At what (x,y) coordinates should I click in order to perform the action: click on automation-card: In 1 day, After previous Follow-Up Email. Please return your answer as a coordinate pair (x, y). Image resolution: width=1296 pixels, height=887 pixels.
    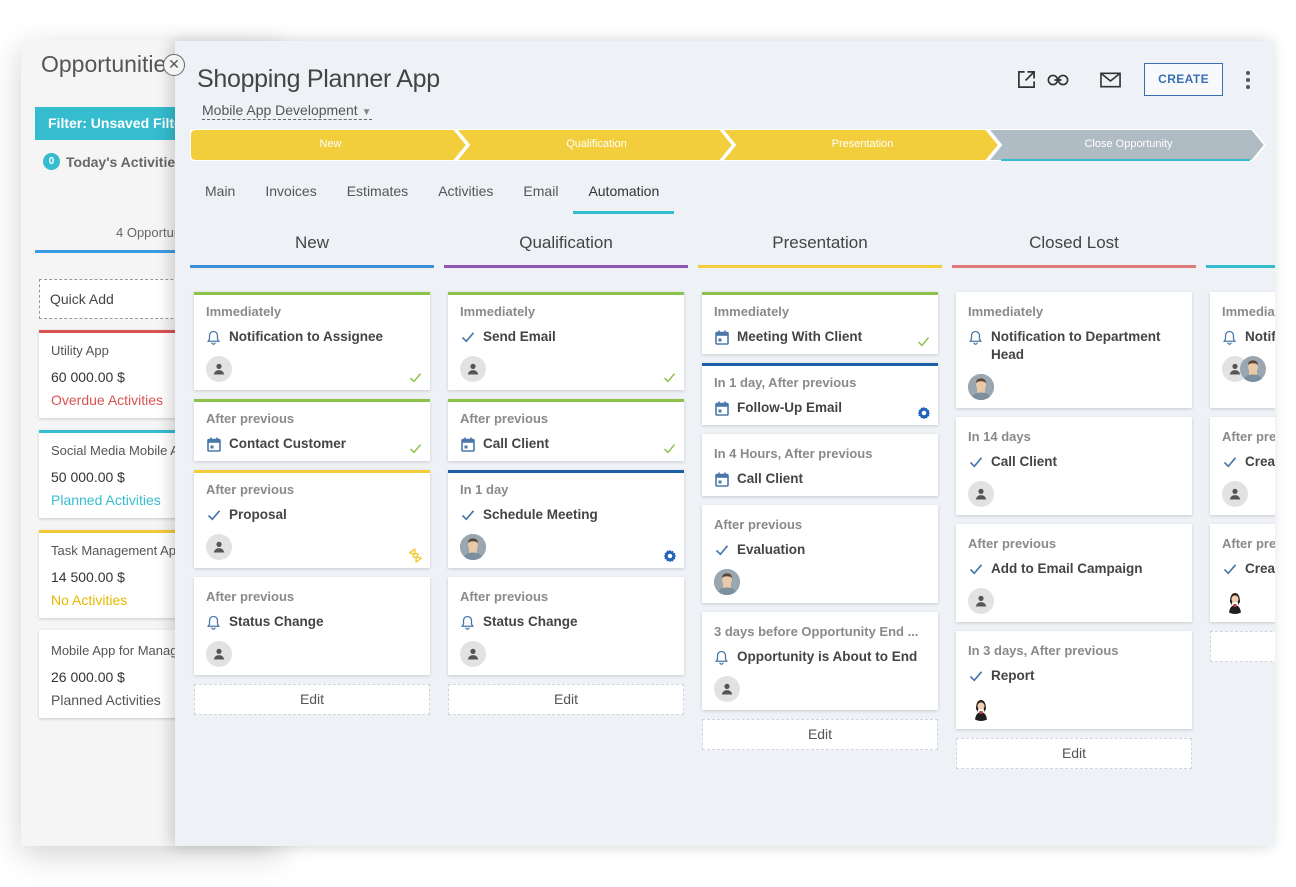
    Looking at the image, I should click on (820, 394).